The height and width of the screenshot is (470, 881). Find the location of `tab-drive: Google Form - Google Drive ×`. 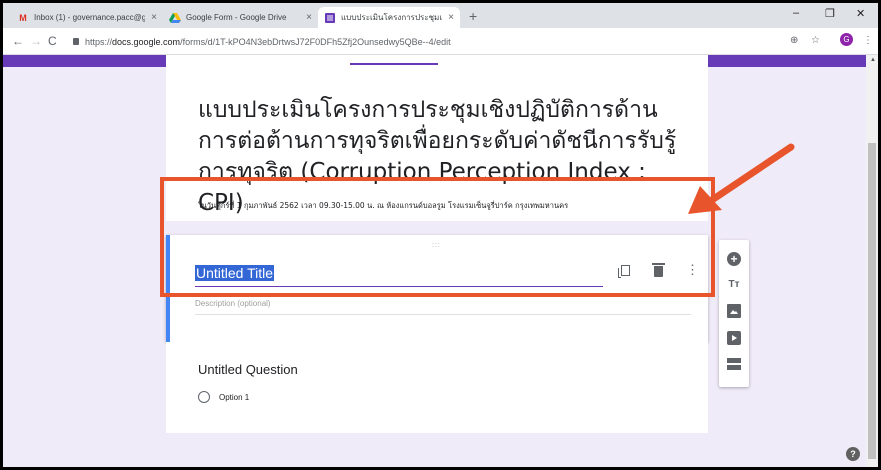

tab-drive: Google Form - Google Drive × is located at coordinates (240, 17).